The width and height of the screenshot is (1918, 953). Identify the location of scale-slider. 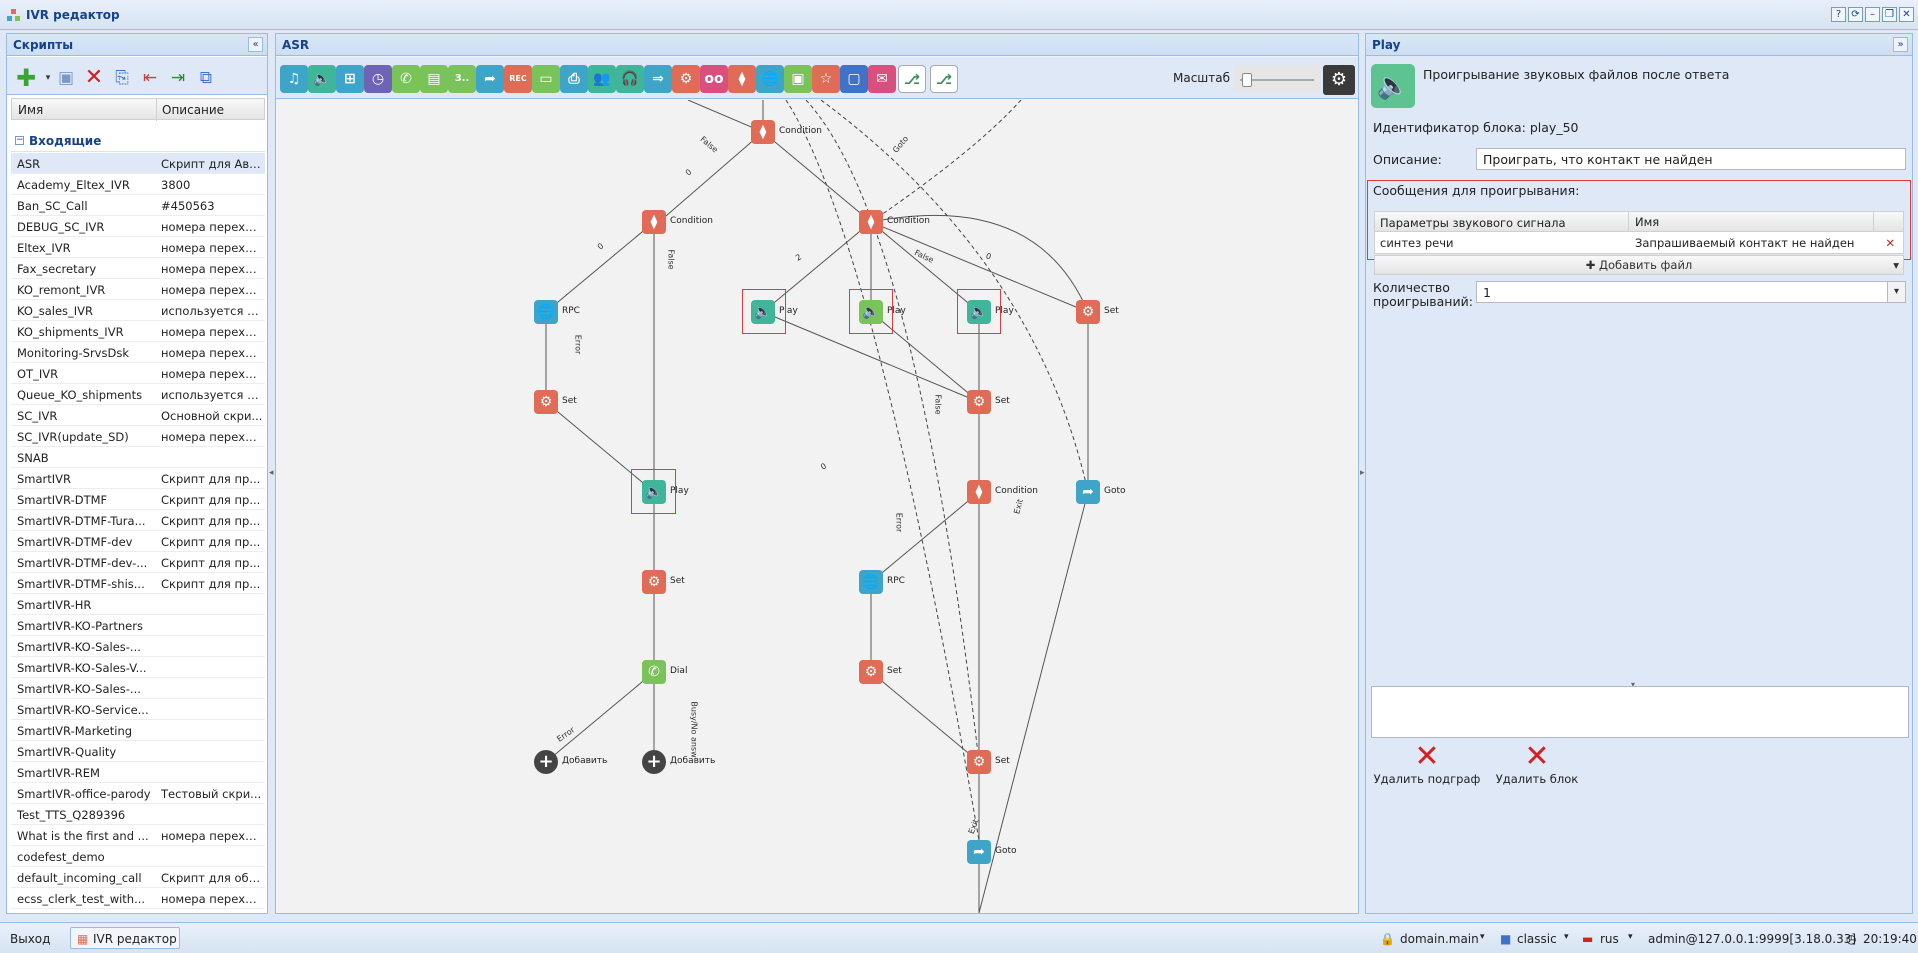
(1277, 79).